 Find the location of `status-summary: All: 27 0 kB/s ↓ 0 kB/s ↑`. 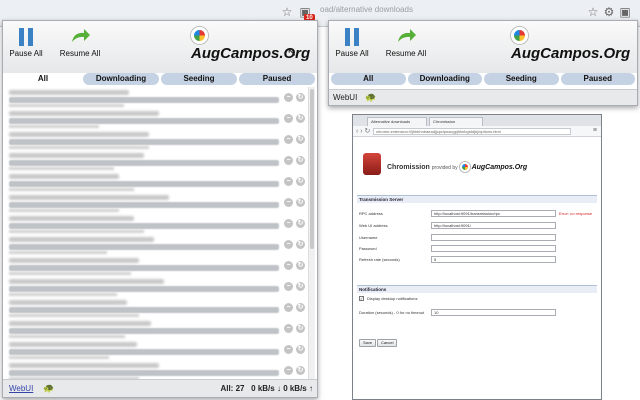

status-summary: All: 27 0 kB/s ↓ 0 kB/s ↑ is located at coordinates (266, 388).